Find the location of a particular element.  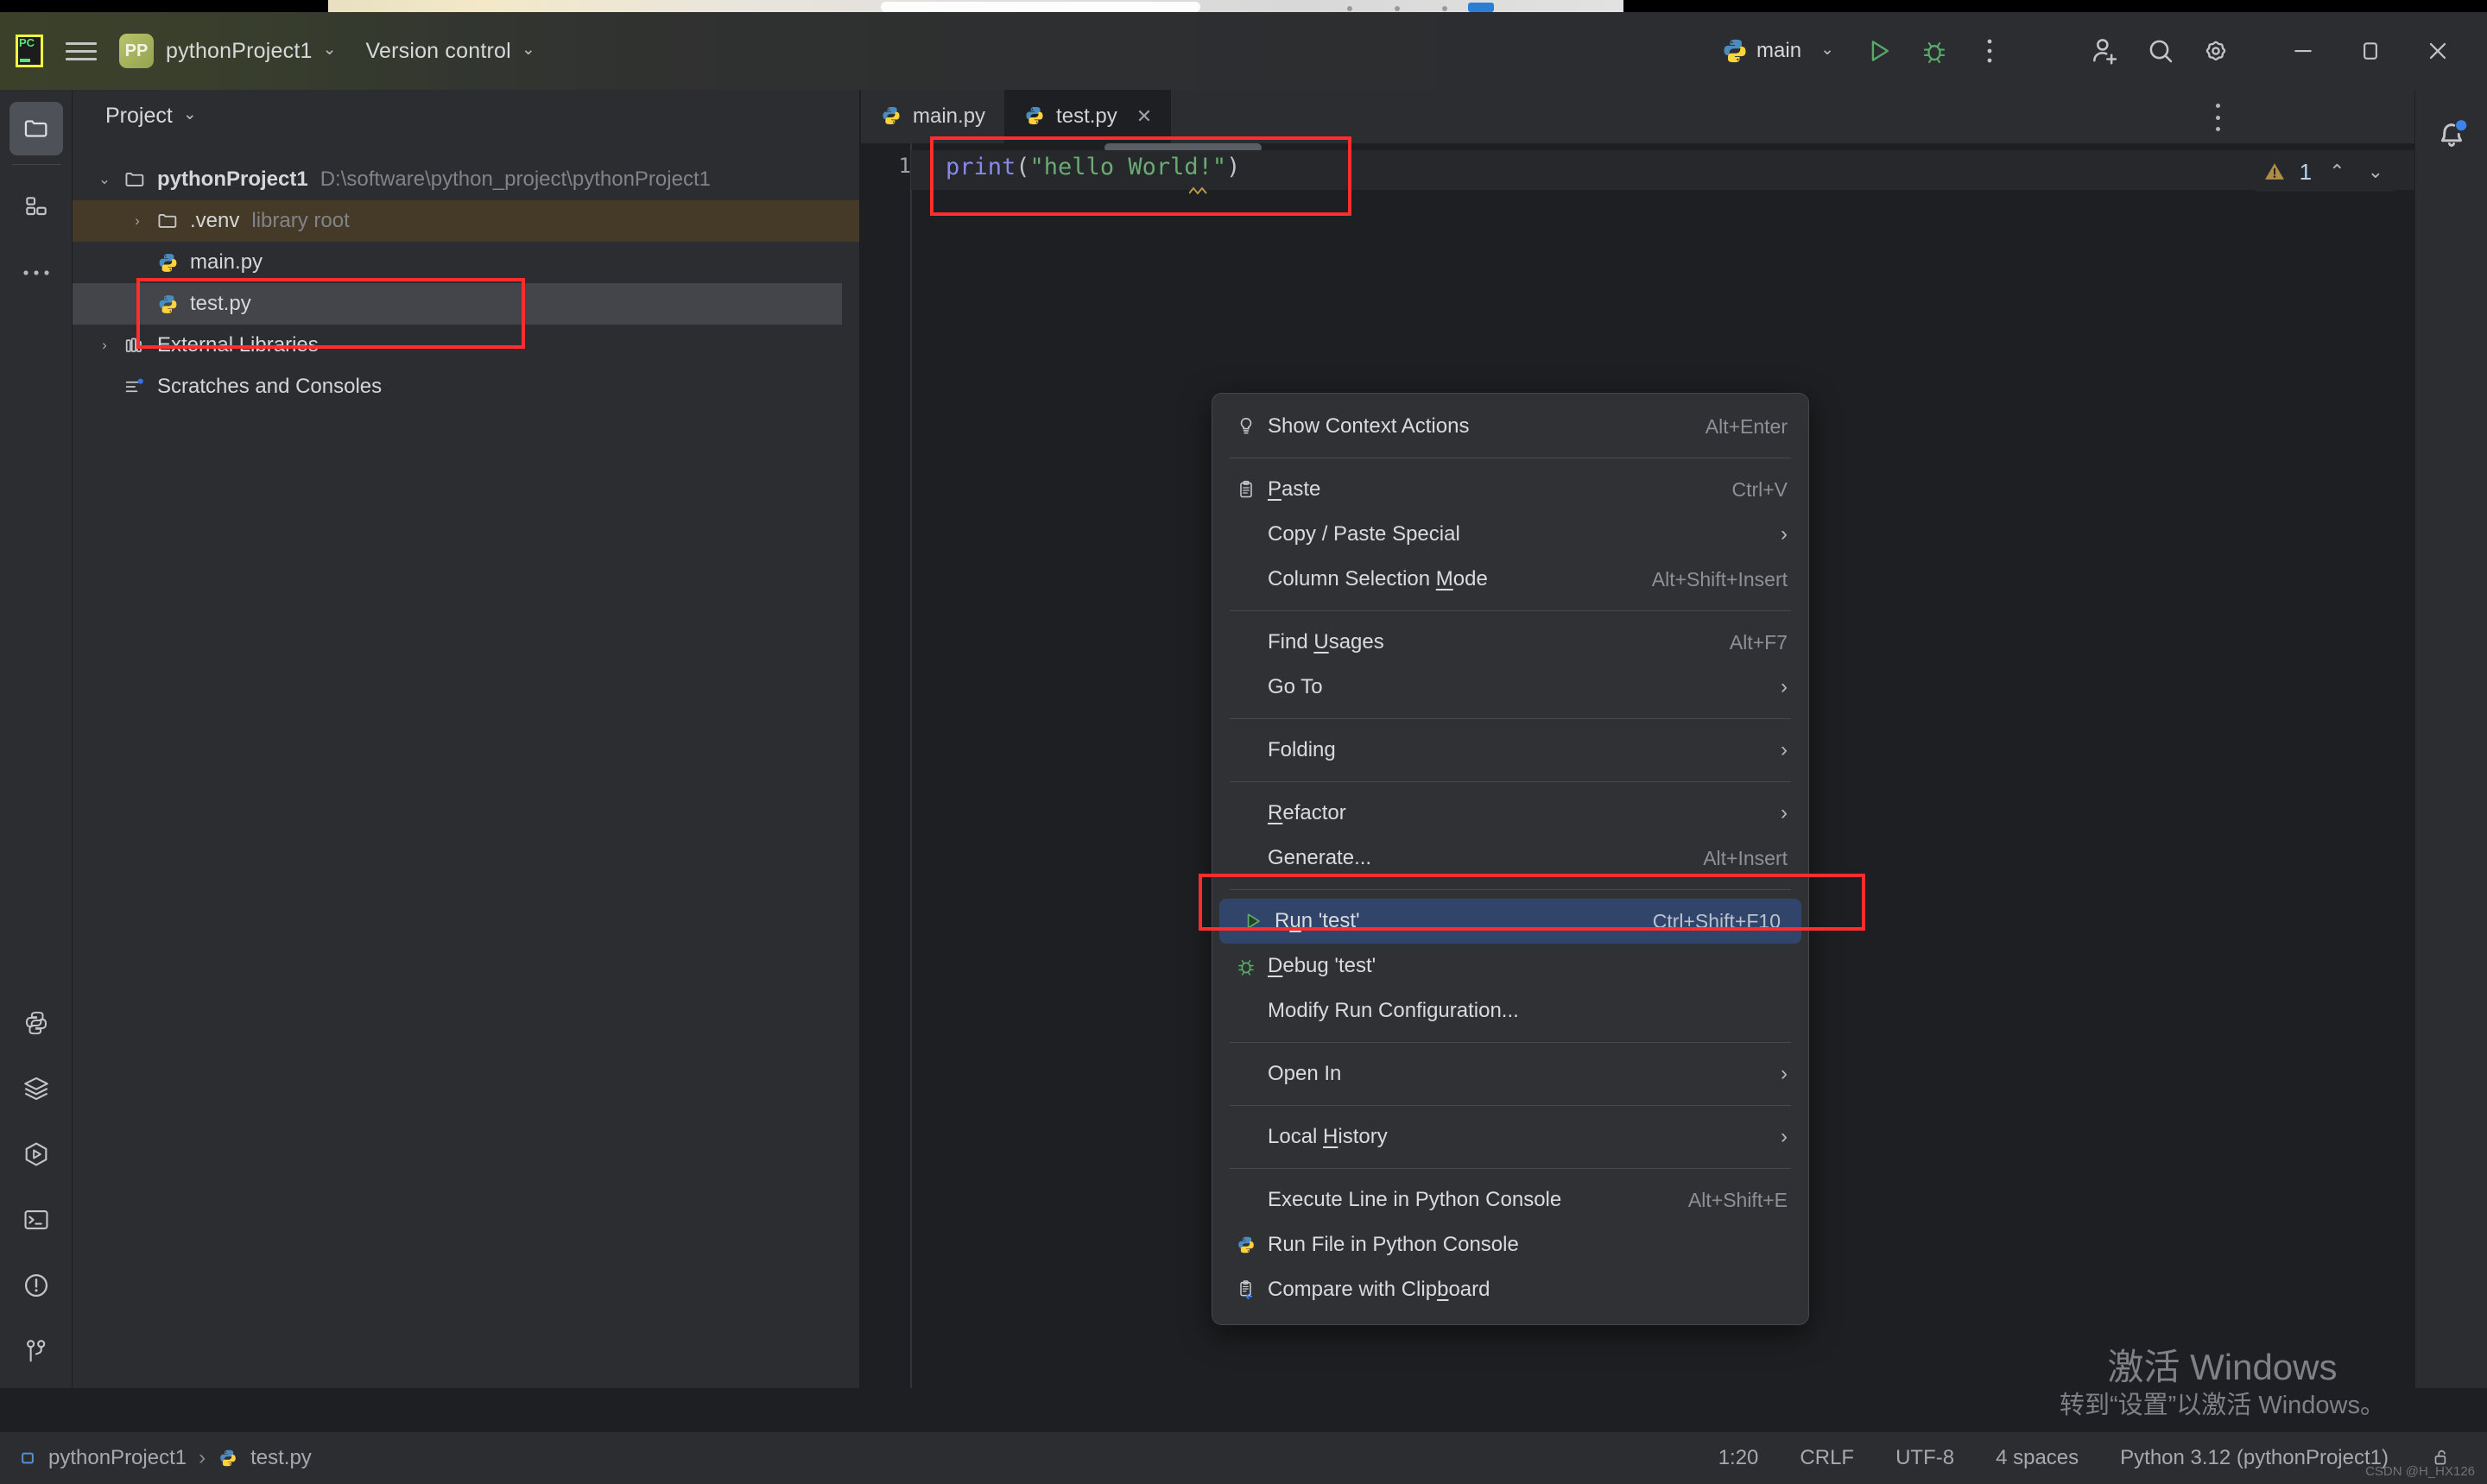

breadcrumb-item-file: test.py is located at coordinates (281, 1458).